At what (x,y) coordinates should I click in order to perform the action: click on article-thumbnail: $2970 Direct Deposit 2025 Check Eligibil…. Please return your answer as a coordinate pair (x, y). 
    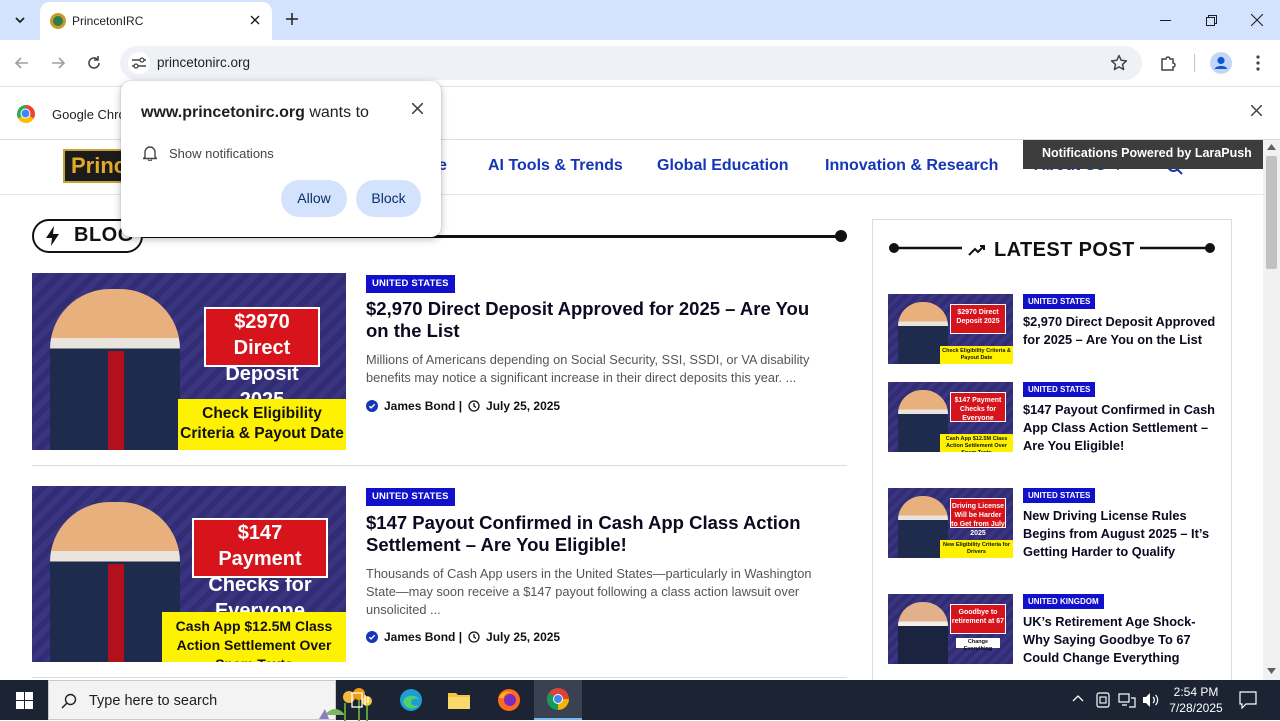
    Looking at the image, I should click on (189, 361).